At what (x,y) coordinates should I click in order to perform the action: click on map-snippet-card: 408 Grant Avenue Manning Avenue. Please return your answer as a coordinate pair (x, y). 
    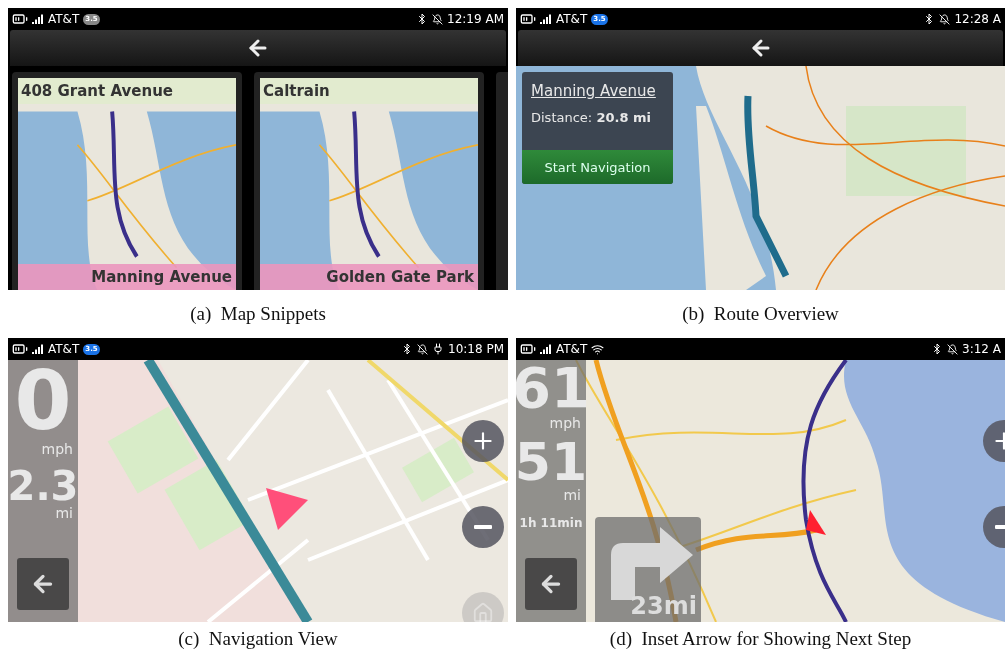
    Looking at the image, I should click on (127, 181).